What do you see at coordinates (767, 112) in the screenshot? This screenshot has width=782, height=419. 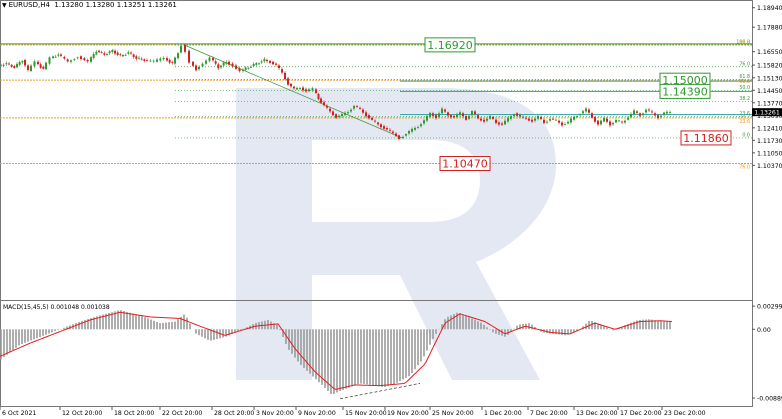 I see `current-price-text: 1.13261` at bounding box center [767, 112].